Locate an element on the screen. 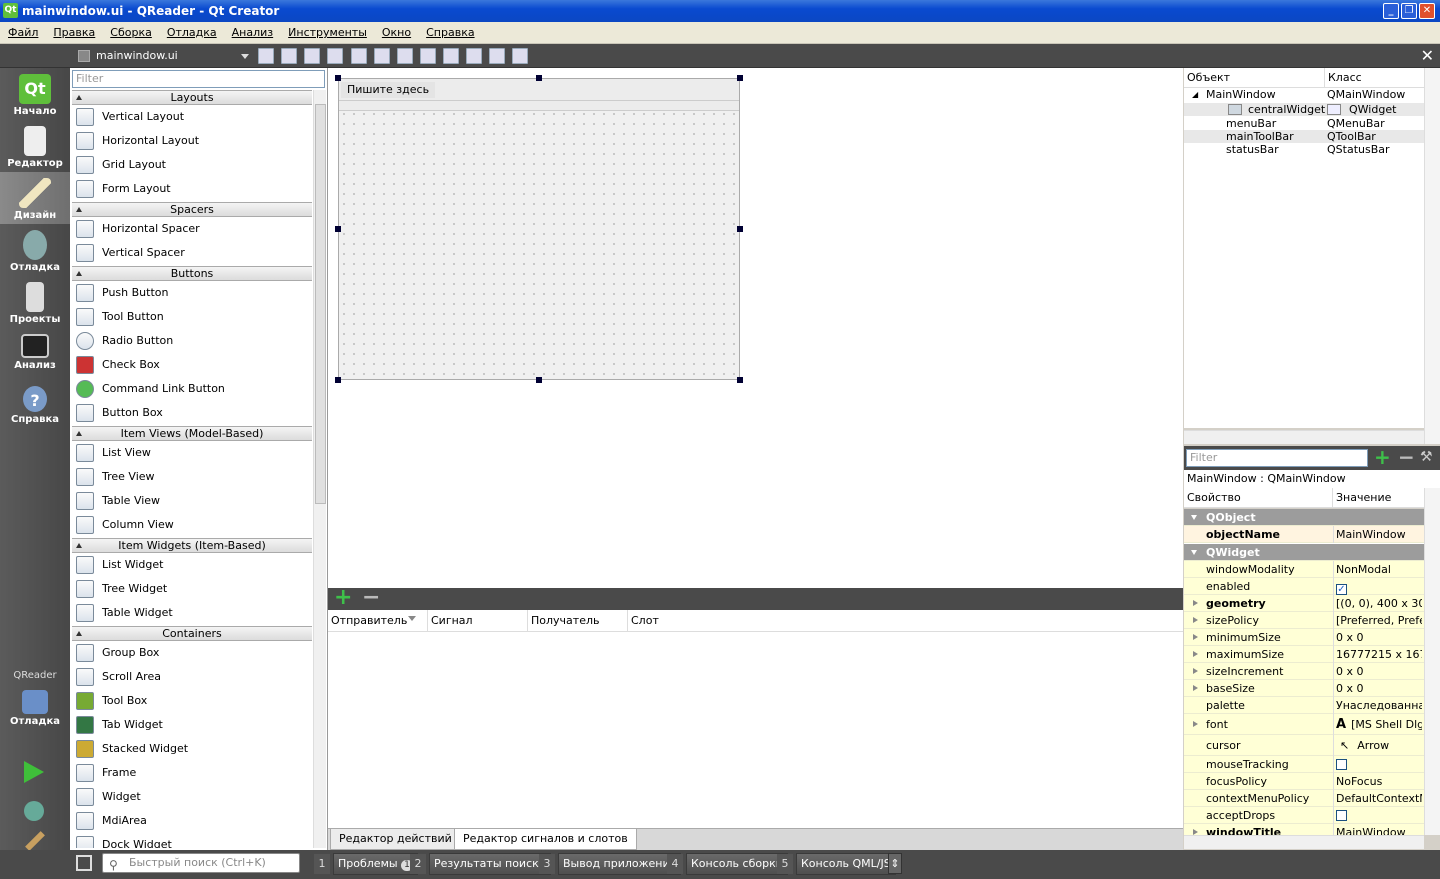 Image resolution: width=1440 pixels, height=879 pixels. add-connection-icon: + is located at coordinates (343, 598).